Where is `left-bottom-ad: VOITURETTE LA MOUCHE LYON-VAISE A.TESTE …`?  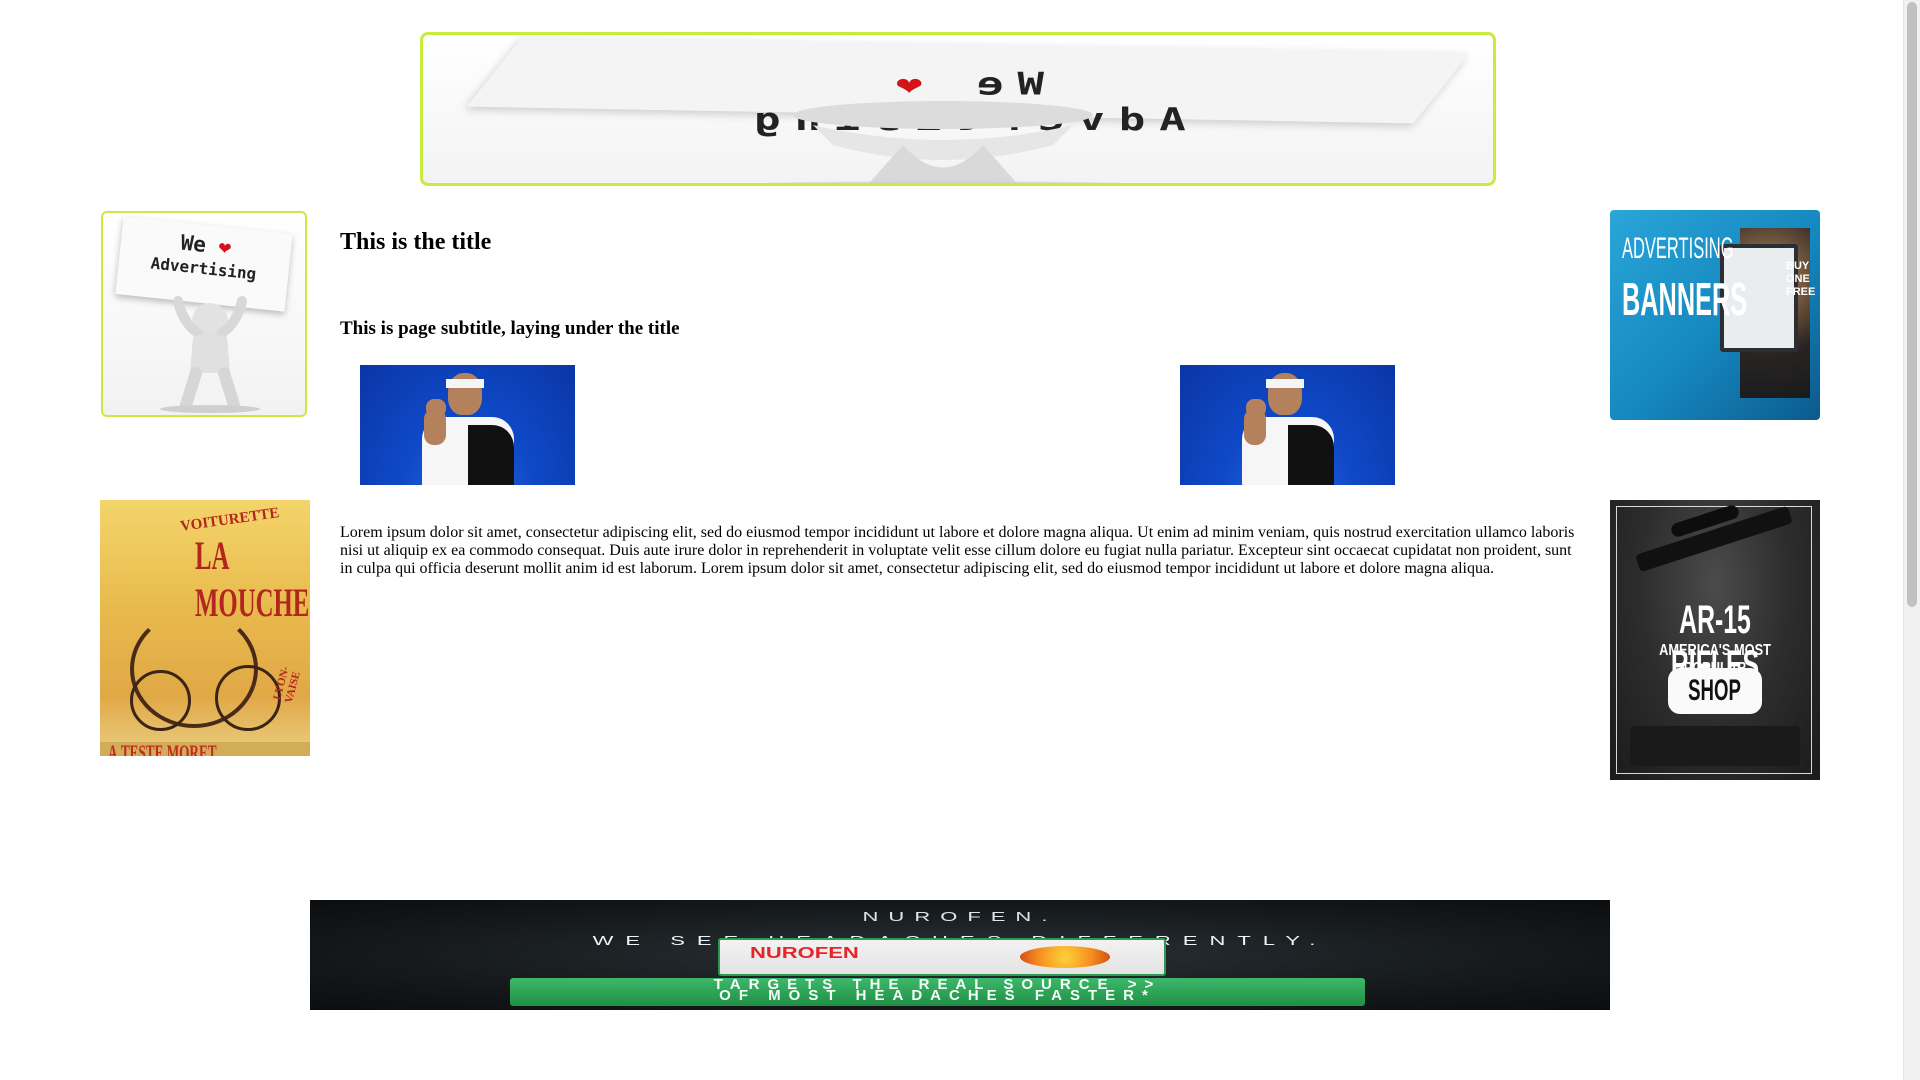
left-bottom-ad: VOITURETTE LA MOUCHE LYON-VAISE A.TESTE … is located at coordinates (205, 640).